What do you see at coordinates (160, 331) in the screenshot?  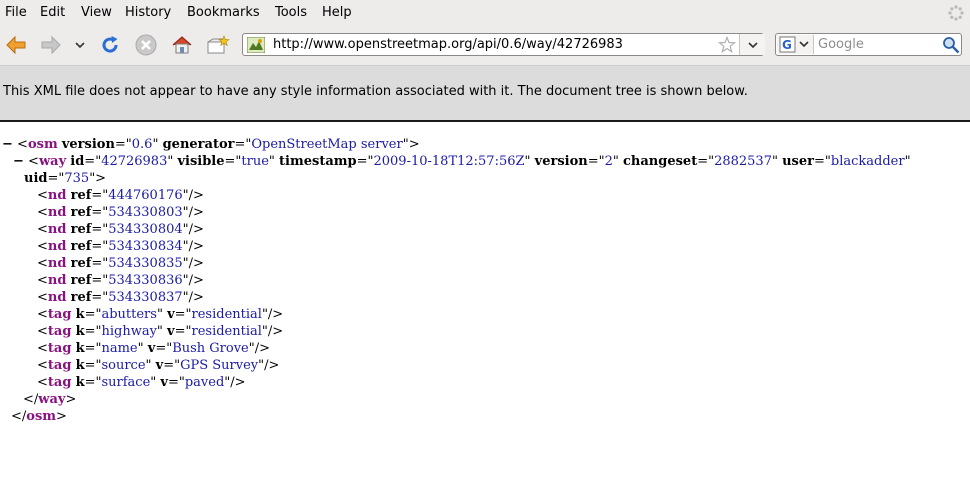 I see `tag-line: <tag k="highway" v="residential"/>` at bounding box center [160, 331].